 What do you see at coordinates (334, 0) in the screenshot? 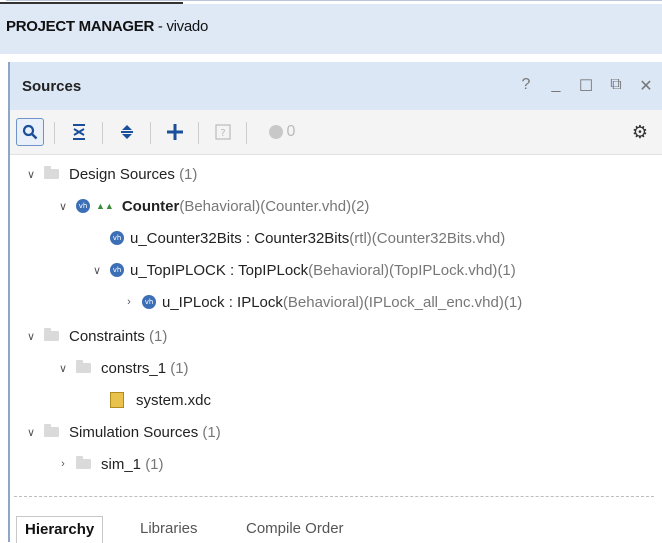
I see `title-strip` at bounding box center [334, 0].